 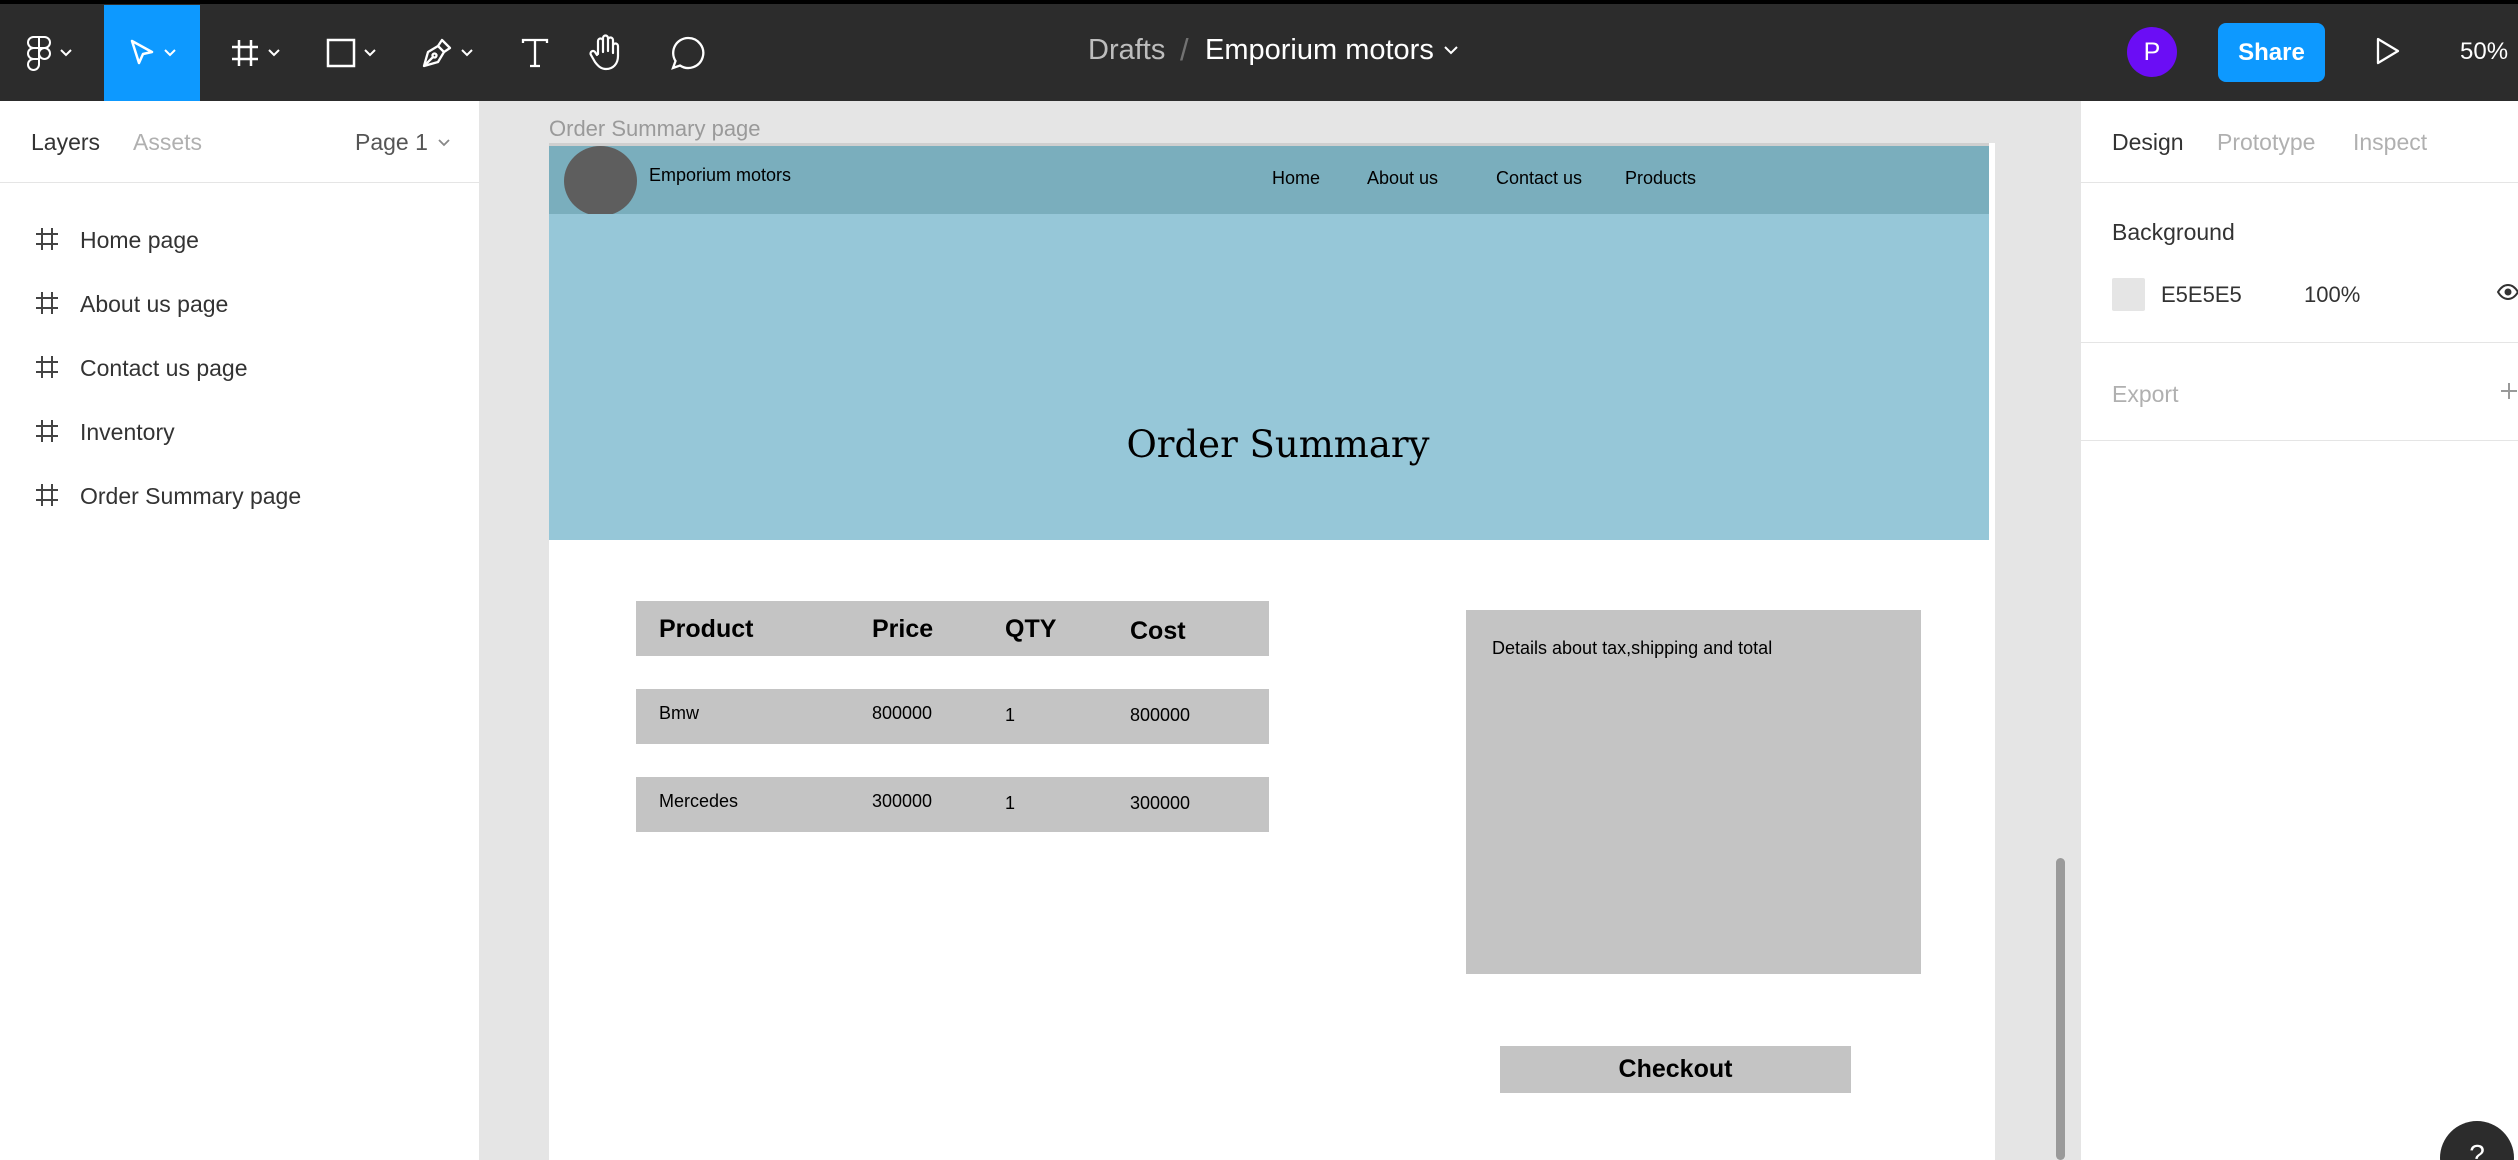 What do you see at coordinates (154, 304) in the screenshot?
I see `layer-name: About us page` at bounding box center [154, 304].